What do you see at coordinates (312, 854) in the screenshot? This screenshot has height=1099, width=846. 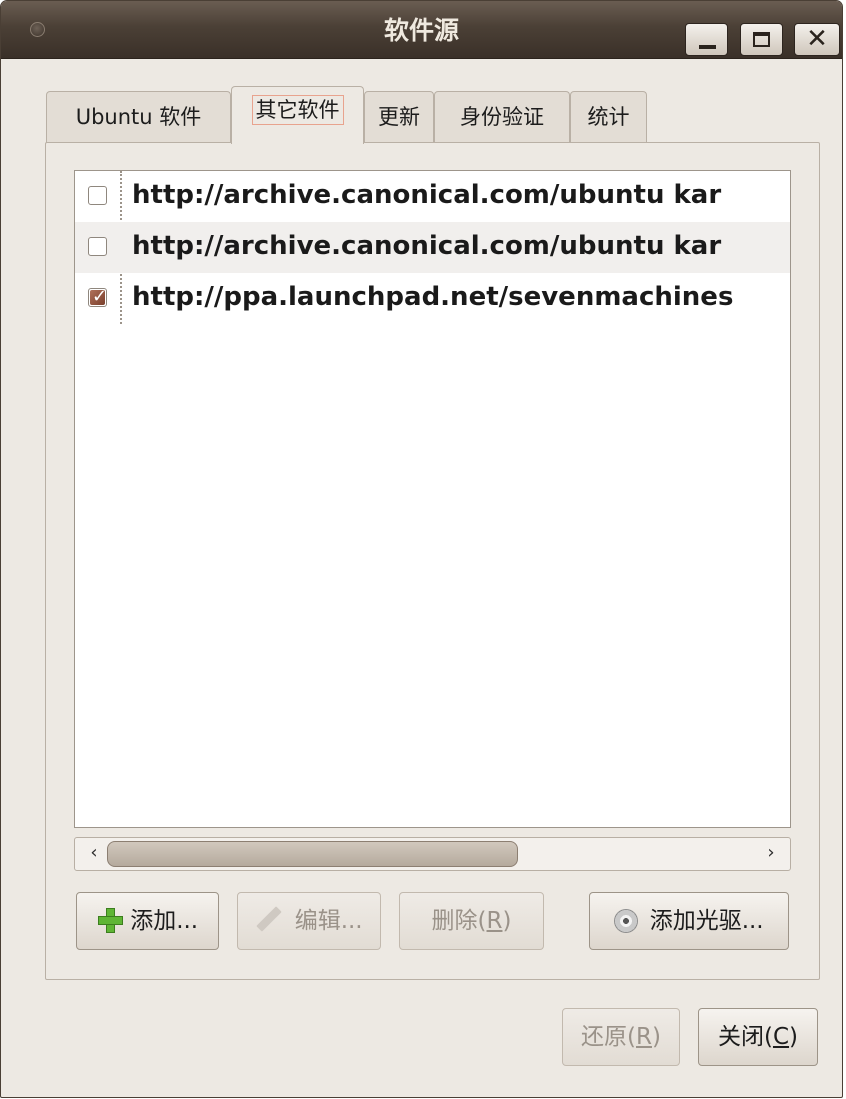 I see `scrollbar-thumb` at bounding box center [312, 854].